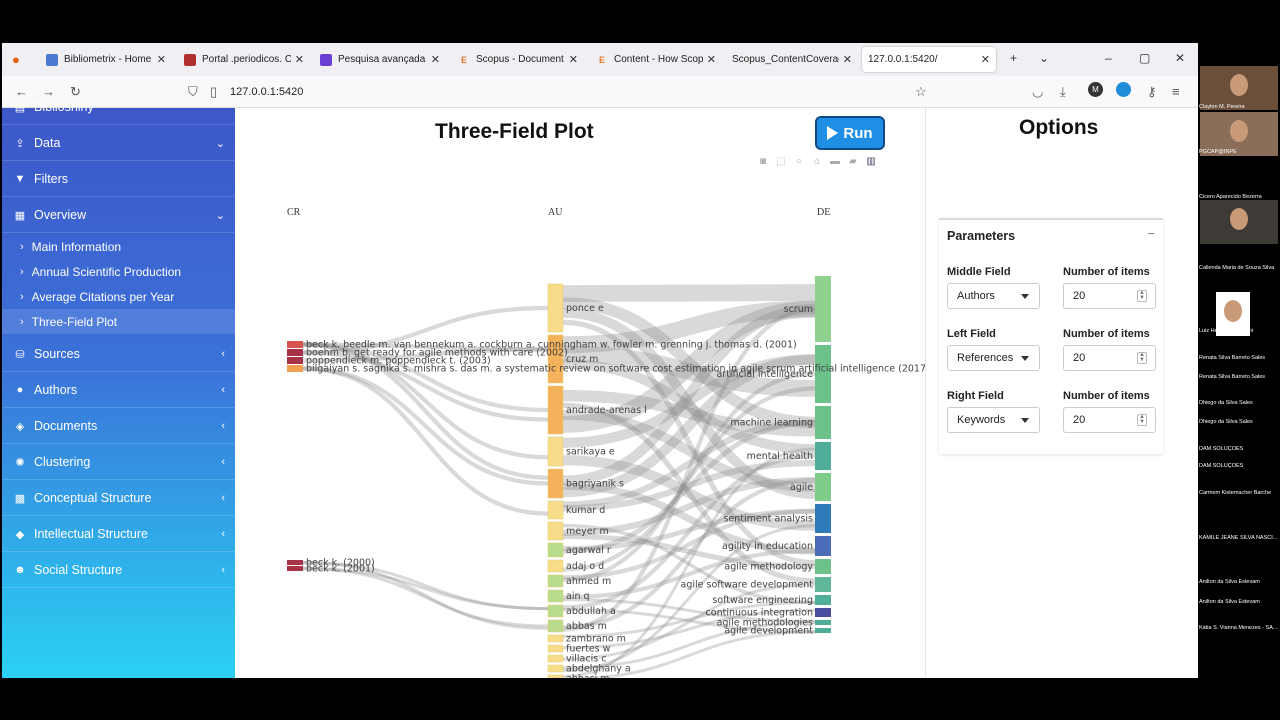 The height and width of the screenshot is (720, 1280). Describe the element at coordinates (590, 452) in the screenshot. I see `sankey-label-middle: sarikaya e` at that location.